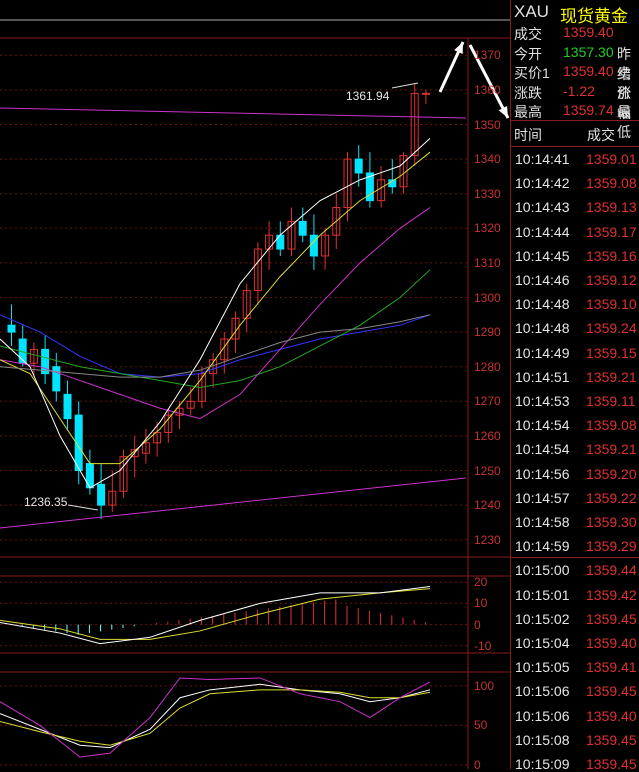 This screenshot has width=639, height=772. Describe the element at coordinates (601, 135) in the screenshot. I see `ticks-header-price: 成交` at that location.